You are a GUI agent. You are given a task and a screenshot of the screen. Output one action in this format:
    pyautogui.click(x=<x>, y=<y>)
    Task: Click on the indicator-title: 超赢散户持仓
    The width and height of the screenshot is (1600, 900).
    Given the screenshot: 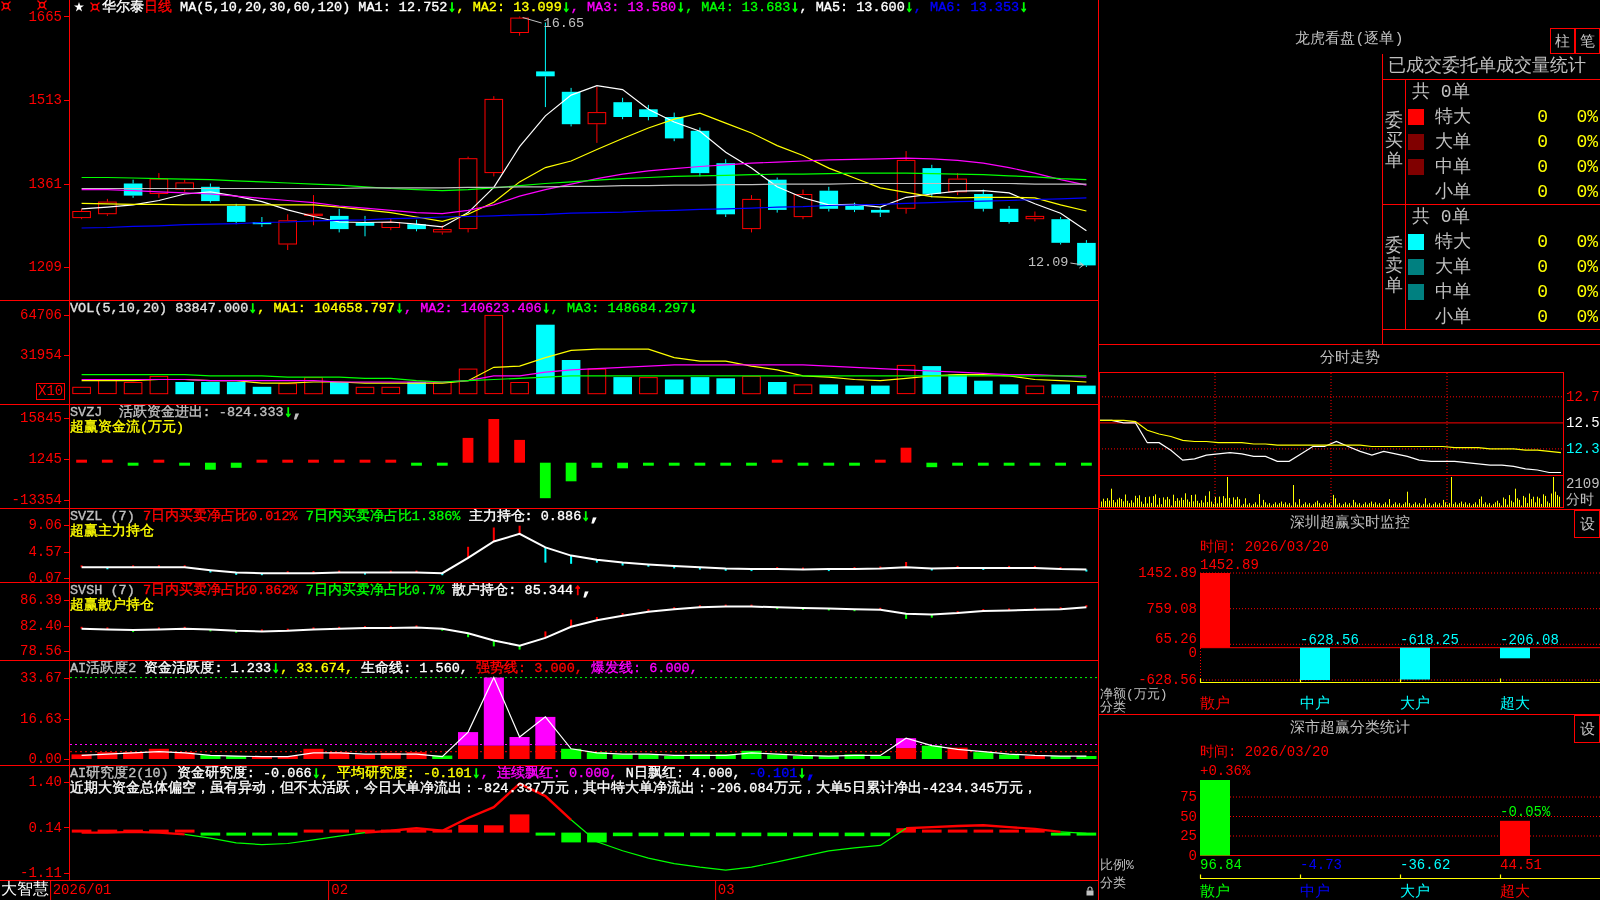 What is the action you would take?
    pyautogui.click(x=112, y=605)
    